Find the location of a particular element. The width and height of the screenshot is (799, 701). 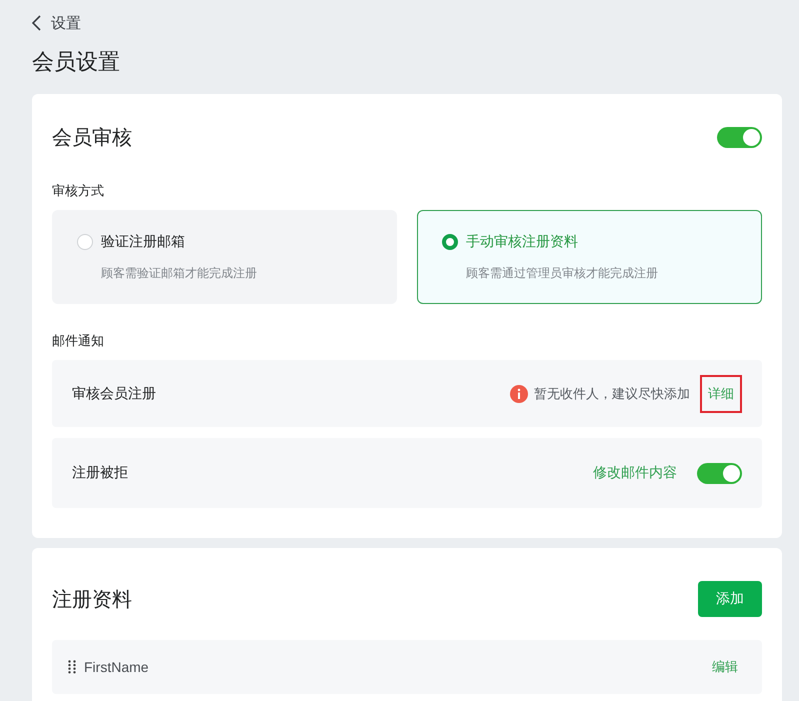

section-label: 邮件通知 is located at coordinates (78, 341).